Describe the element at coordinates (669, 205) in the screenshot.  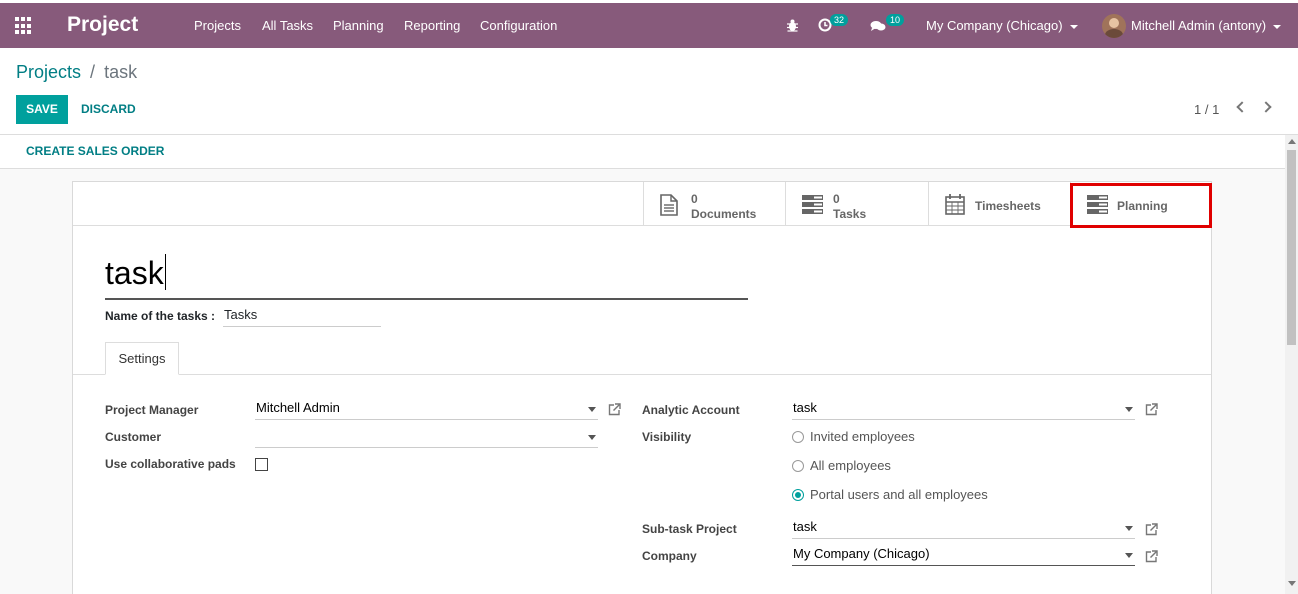
I see `document-icon` at that location.